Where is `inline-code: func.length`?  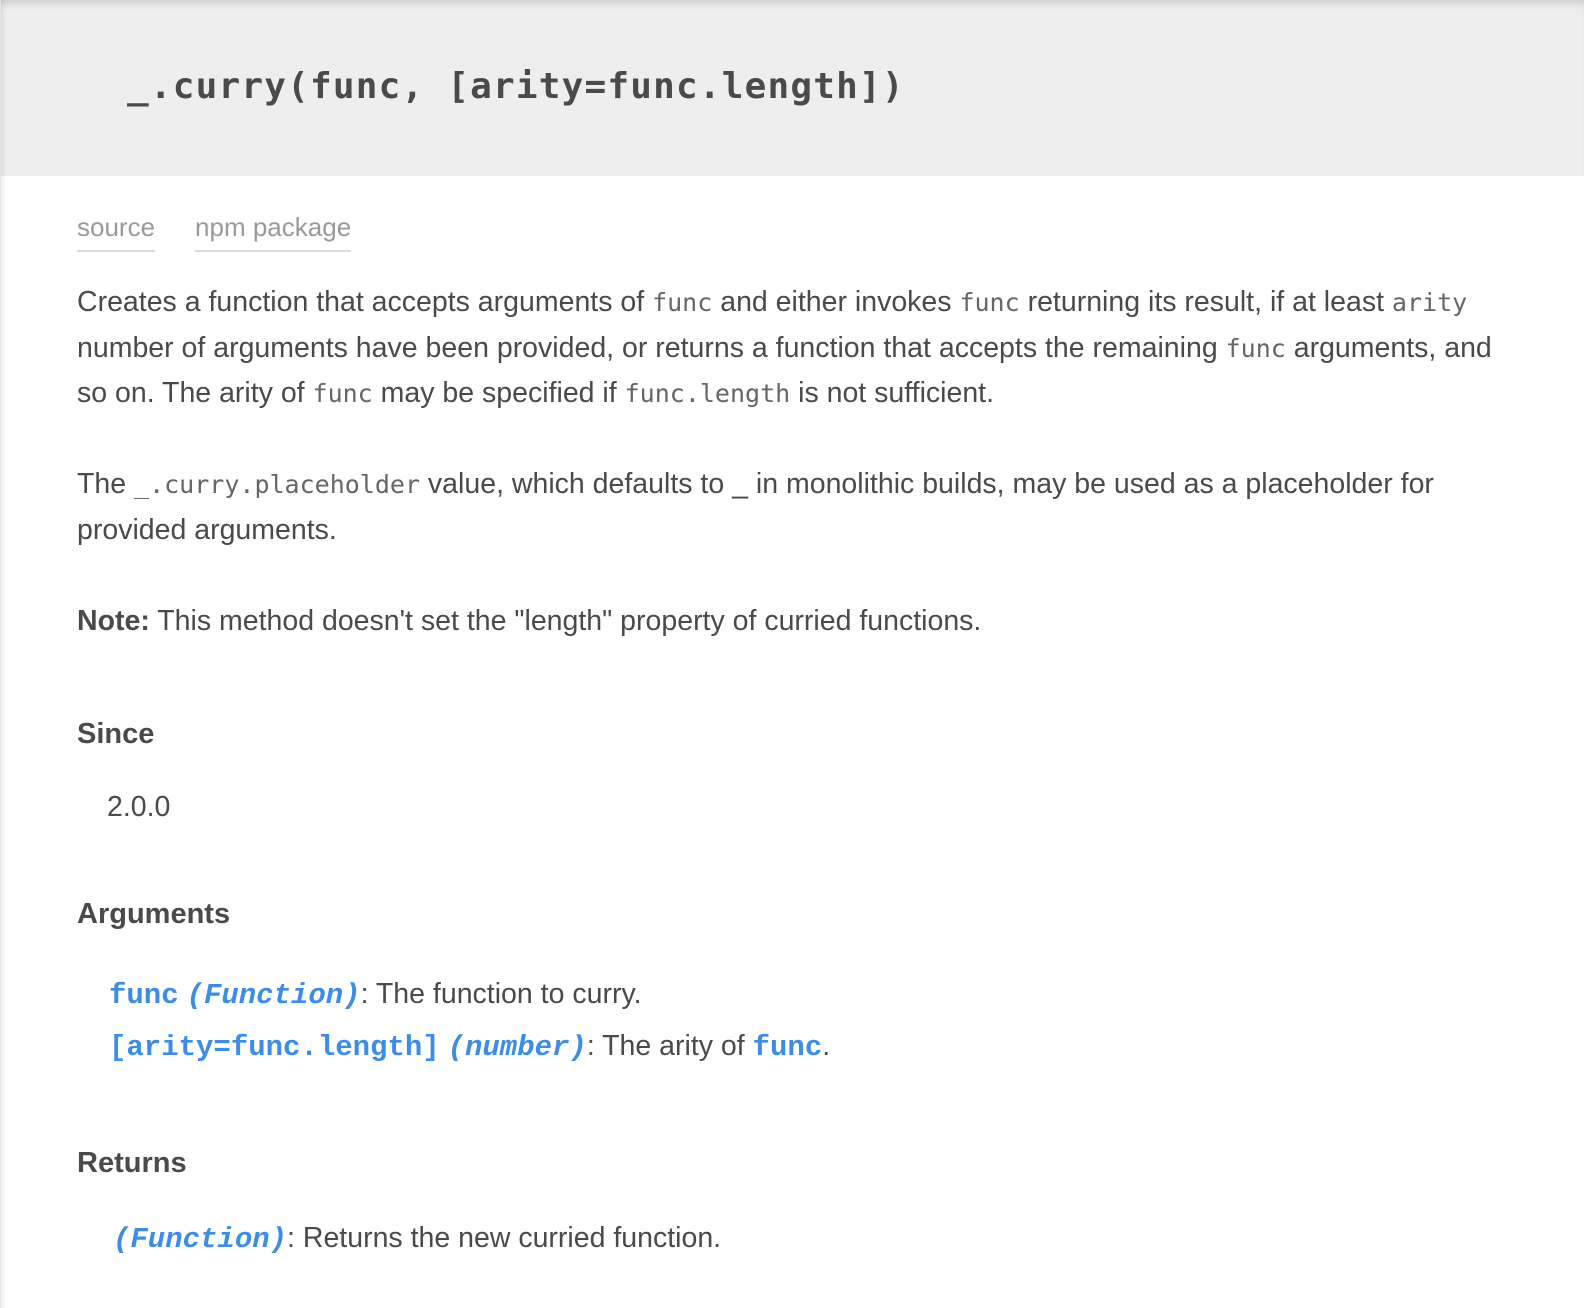 inline-code: func.length is located at coordinates (707, 393).